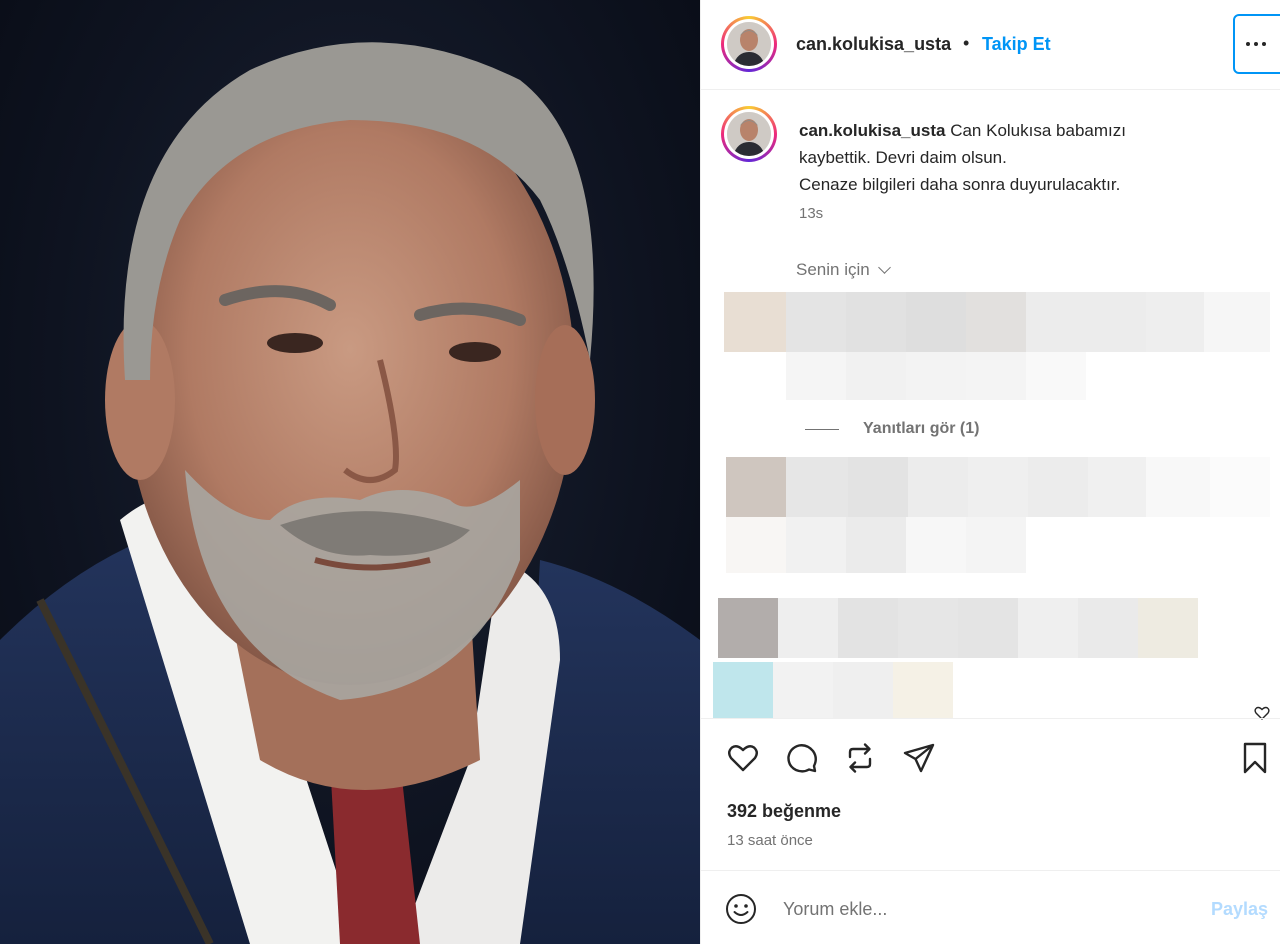  What do you see at coordinates (784, 811) in the screenshot?
I see `like-count: 392 beğenme` at bounding box center [784, 811].